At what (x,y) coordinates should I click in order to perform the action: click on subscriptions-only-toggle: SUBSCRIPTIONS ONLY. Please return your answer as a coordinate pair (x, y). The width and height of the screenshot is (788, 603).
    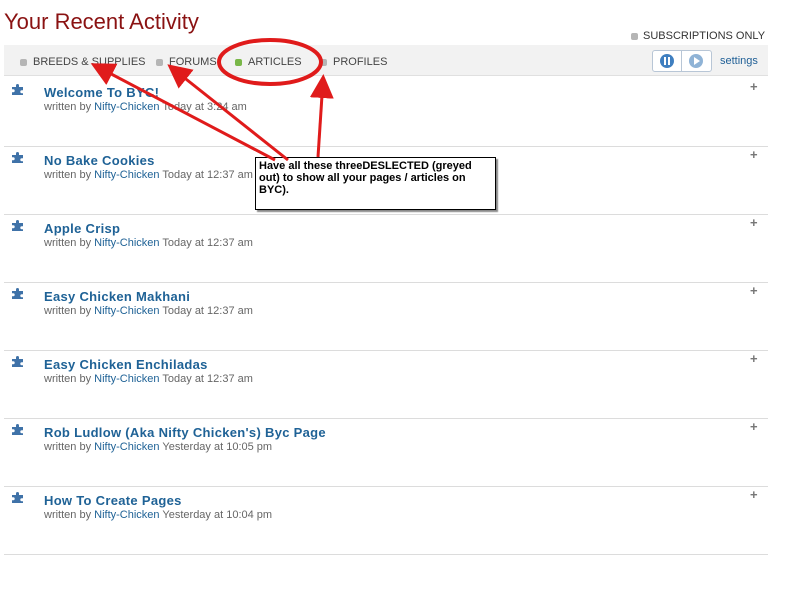
    Looking at the image, I should click on (698, 36).